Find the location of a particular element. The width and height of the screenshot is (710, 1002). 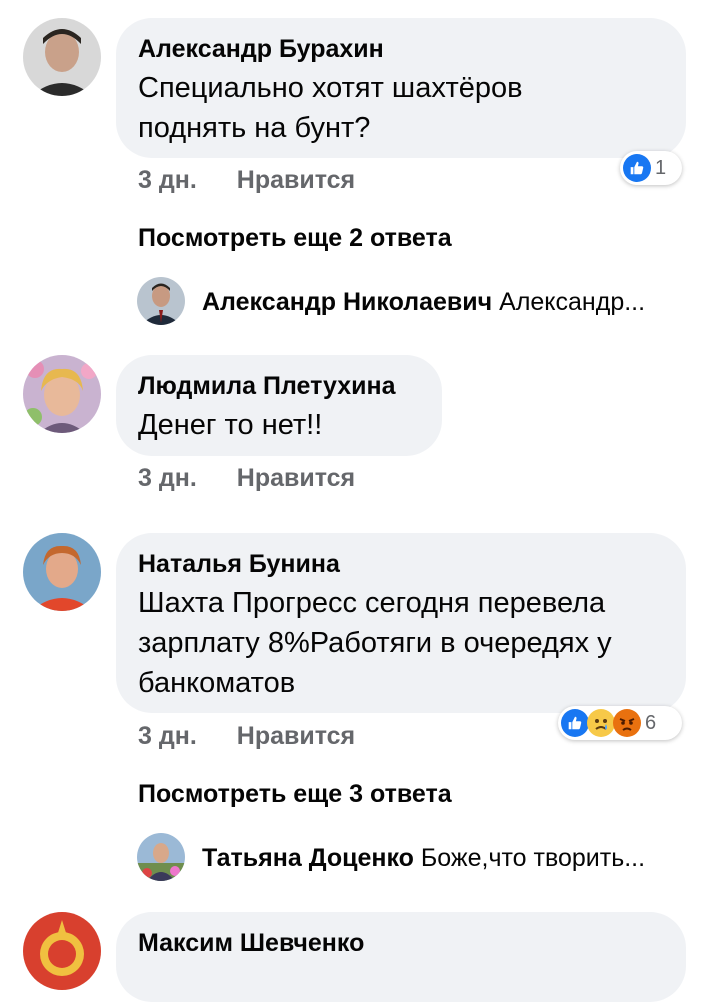

comment-author: Наталья Бунина is located at coordinates (401, 564).